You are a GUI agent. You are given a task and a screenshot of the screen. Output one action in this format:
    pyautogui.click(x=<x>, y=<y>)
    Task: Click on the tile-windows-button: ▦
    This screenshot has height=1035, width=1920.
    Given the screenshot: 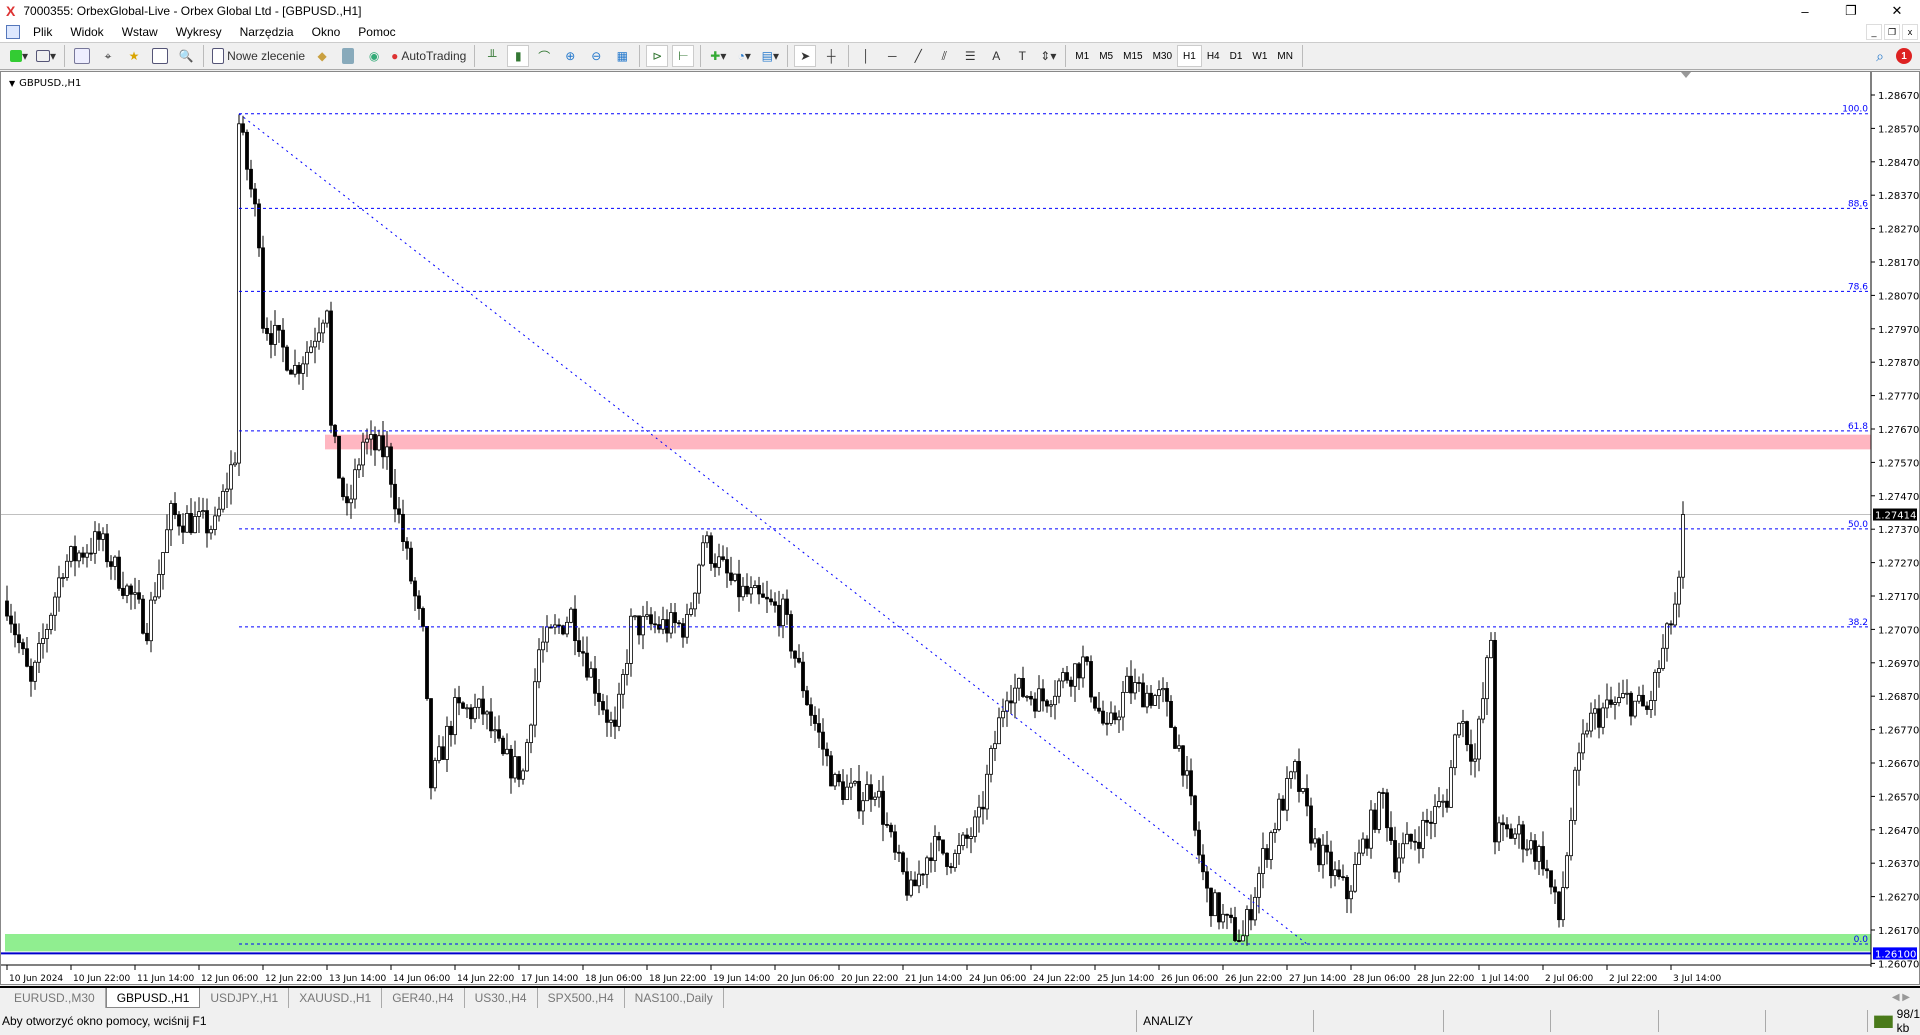 What is the action you would take?
    pyautogui.click(x=622, y=56)
    